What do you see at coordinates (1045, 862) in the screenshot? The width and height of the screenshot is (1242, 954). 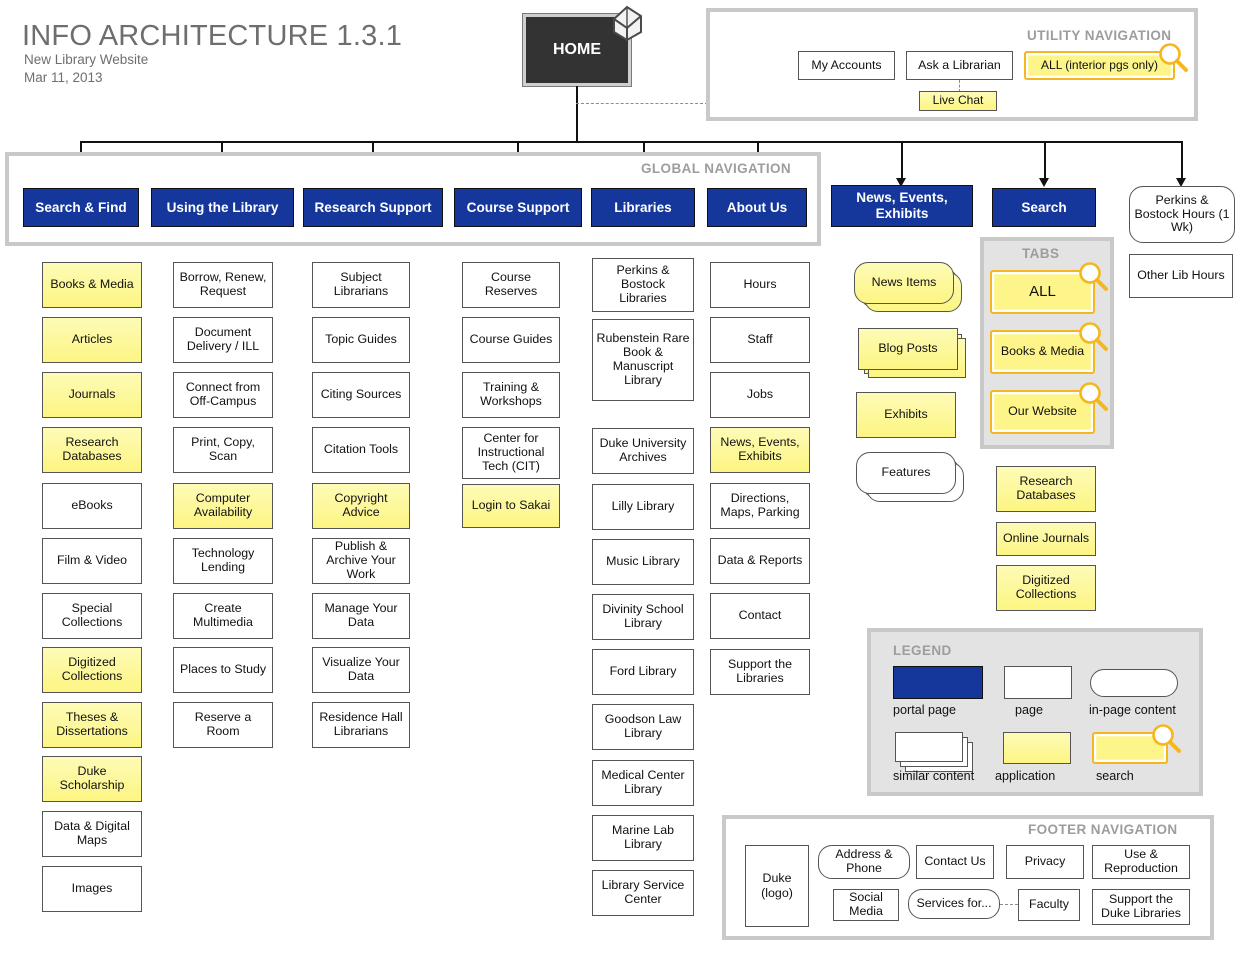 I see `footer-item-privacy: Privacy` at bounding box center [1045, 862].